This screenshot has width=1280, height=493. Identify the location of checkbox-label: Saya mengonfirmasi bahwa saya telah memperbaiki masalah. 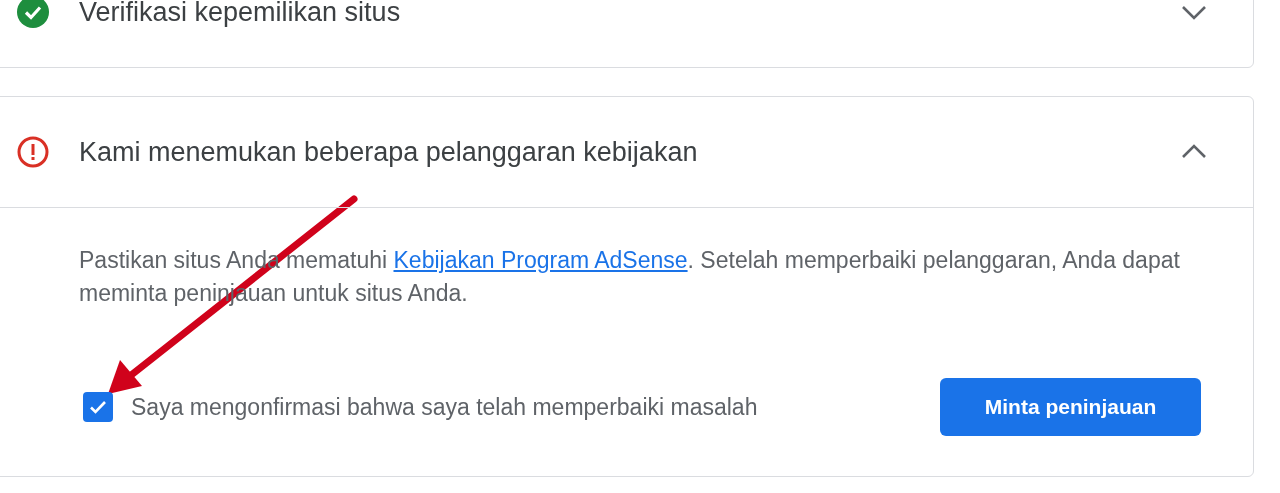
(445, 407).